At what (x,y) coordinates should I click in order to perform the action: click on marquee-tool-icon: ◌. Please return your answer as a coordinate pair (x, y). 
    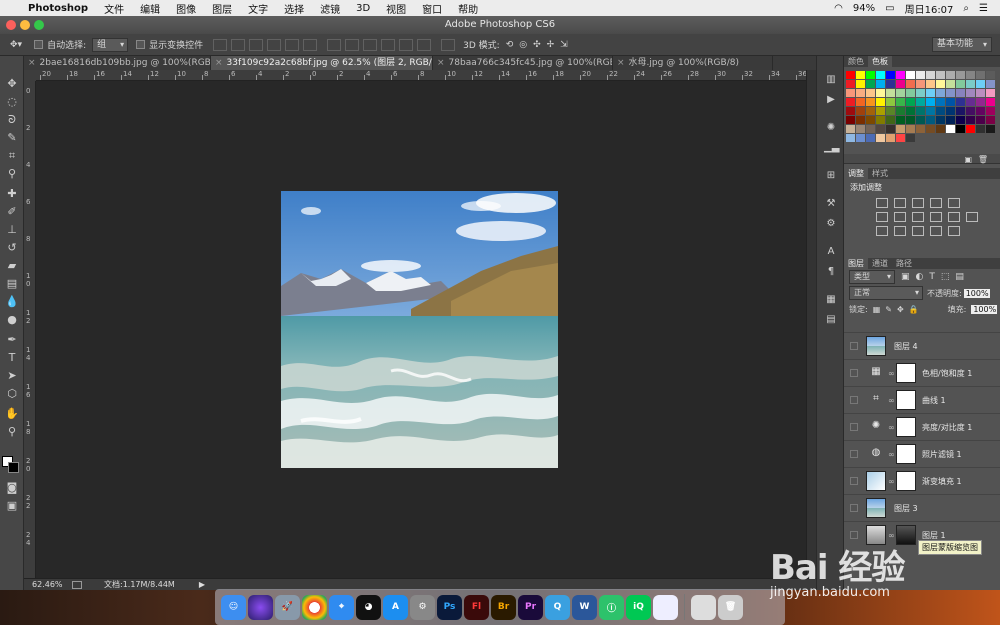
    Looking at the image, I should click on (12, 102).